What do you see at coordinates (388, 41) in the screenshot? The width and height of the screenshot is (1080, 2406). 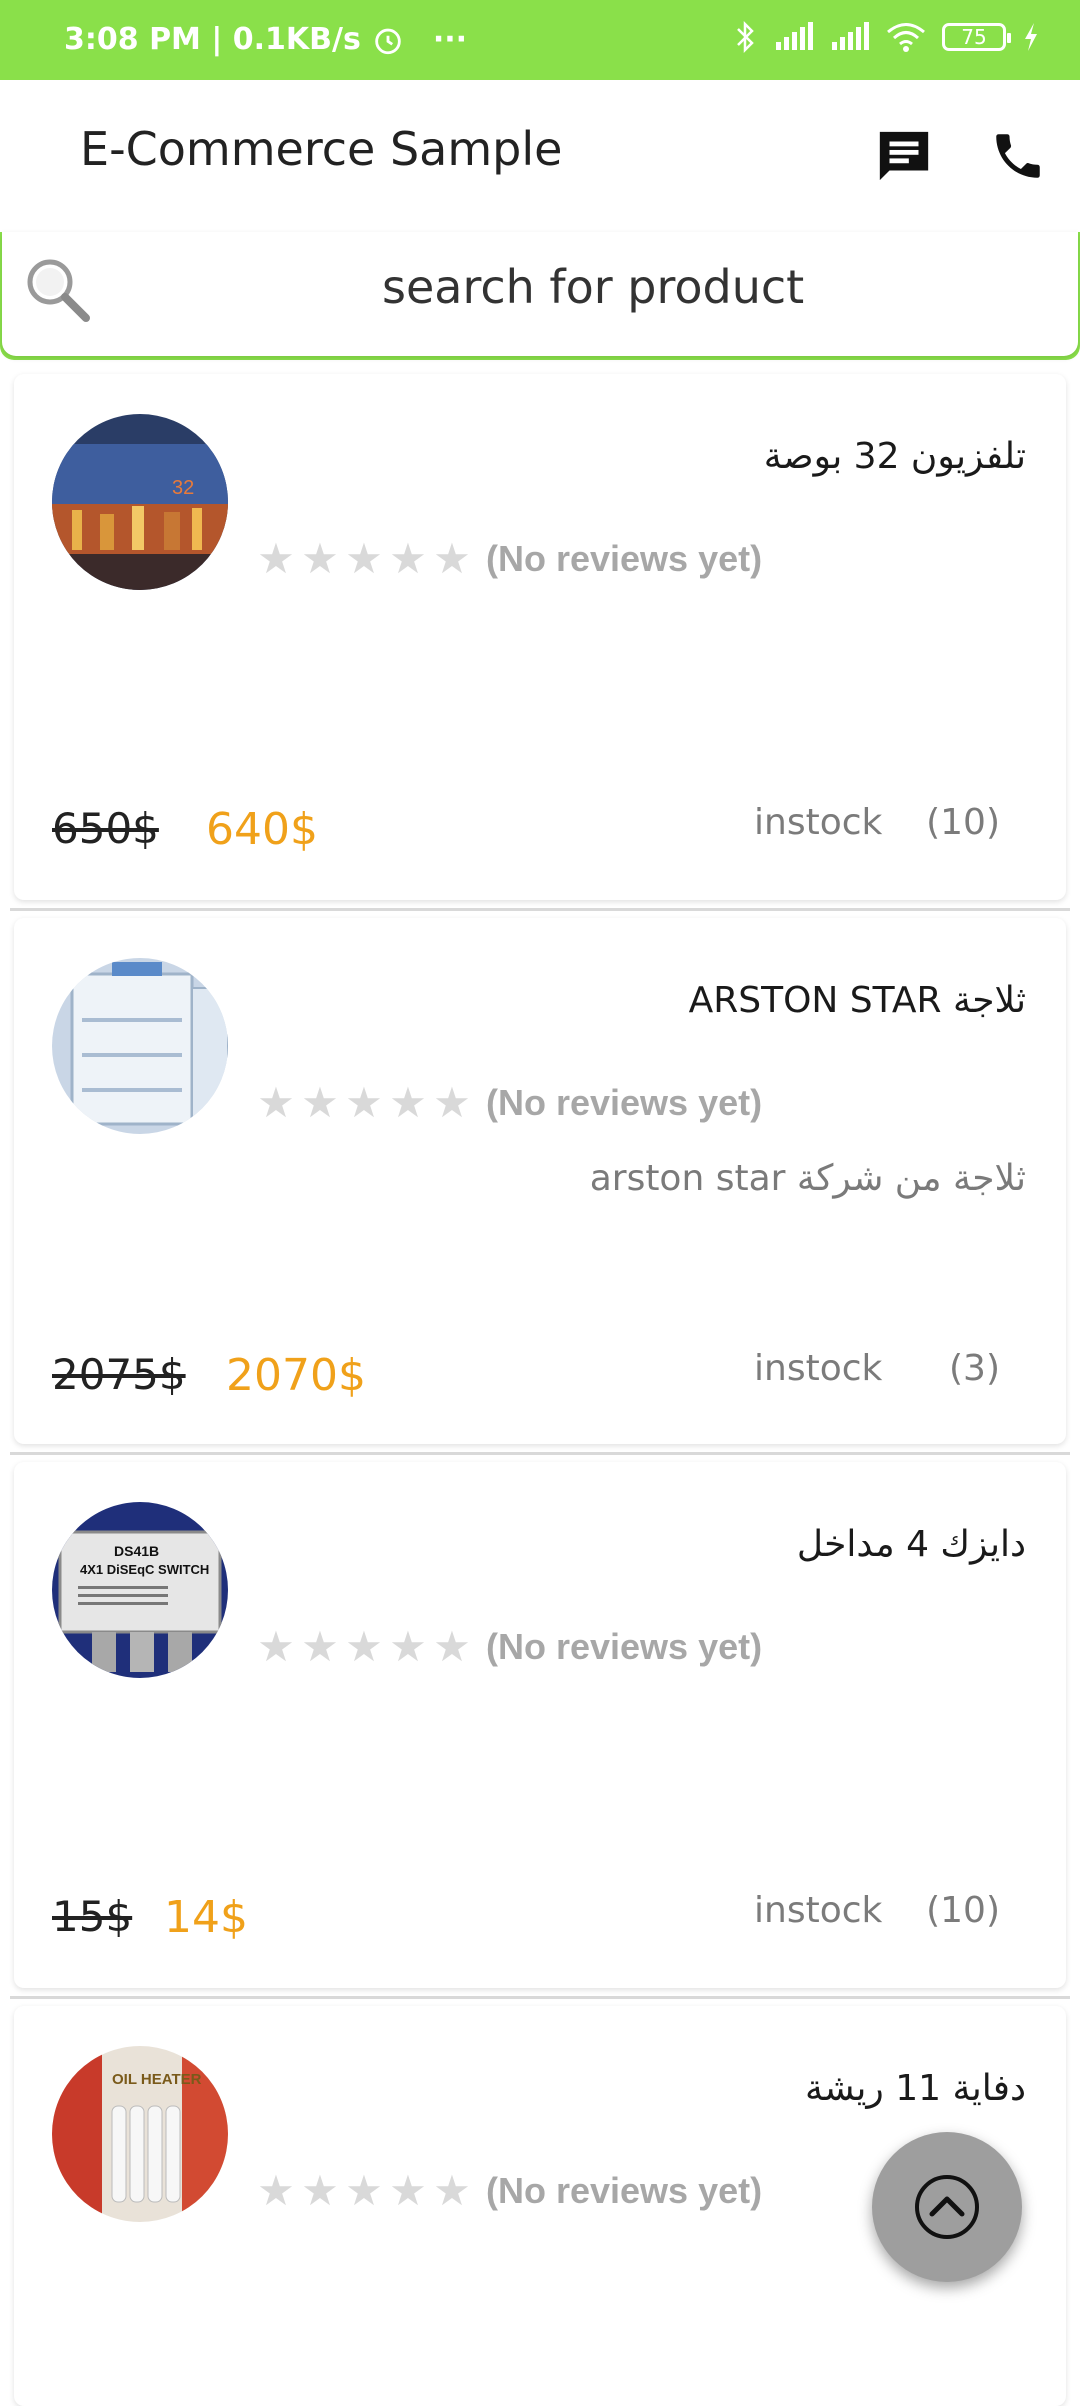 I see `alarm-icon` at bounding box center [388, 41].